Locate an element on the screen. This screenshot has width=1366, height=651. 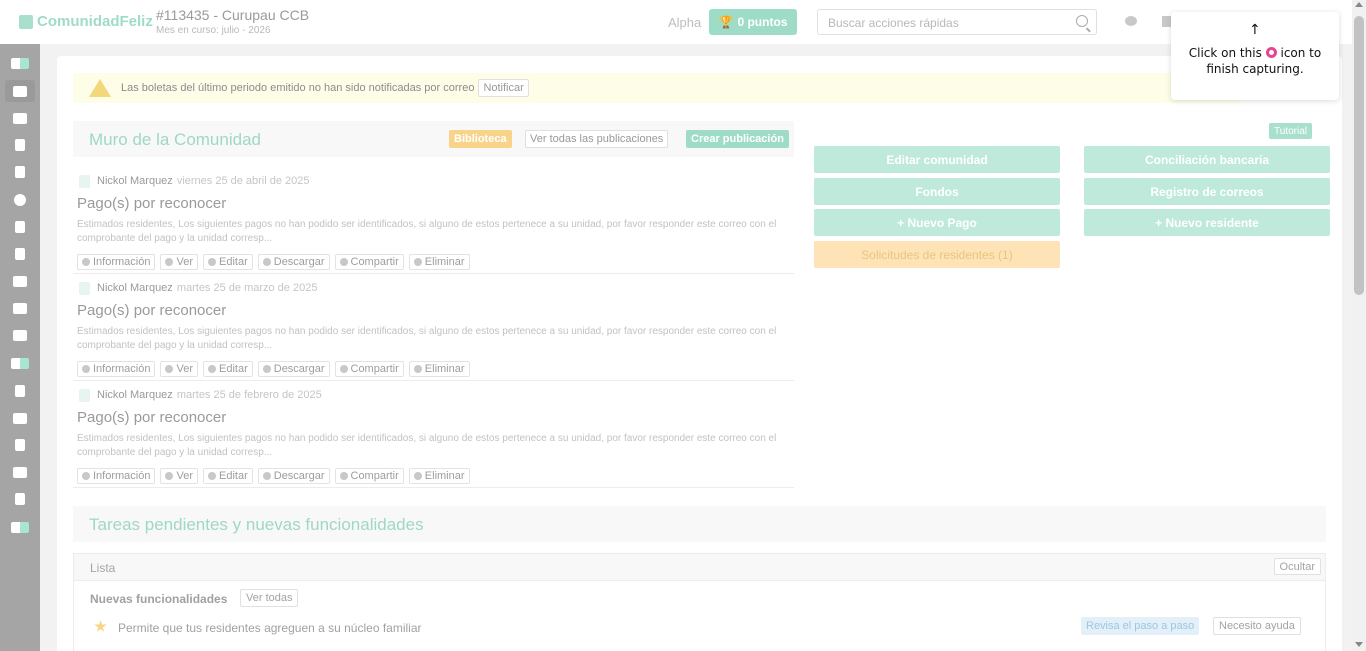
logo-icon is located at coordinates (20, 63).